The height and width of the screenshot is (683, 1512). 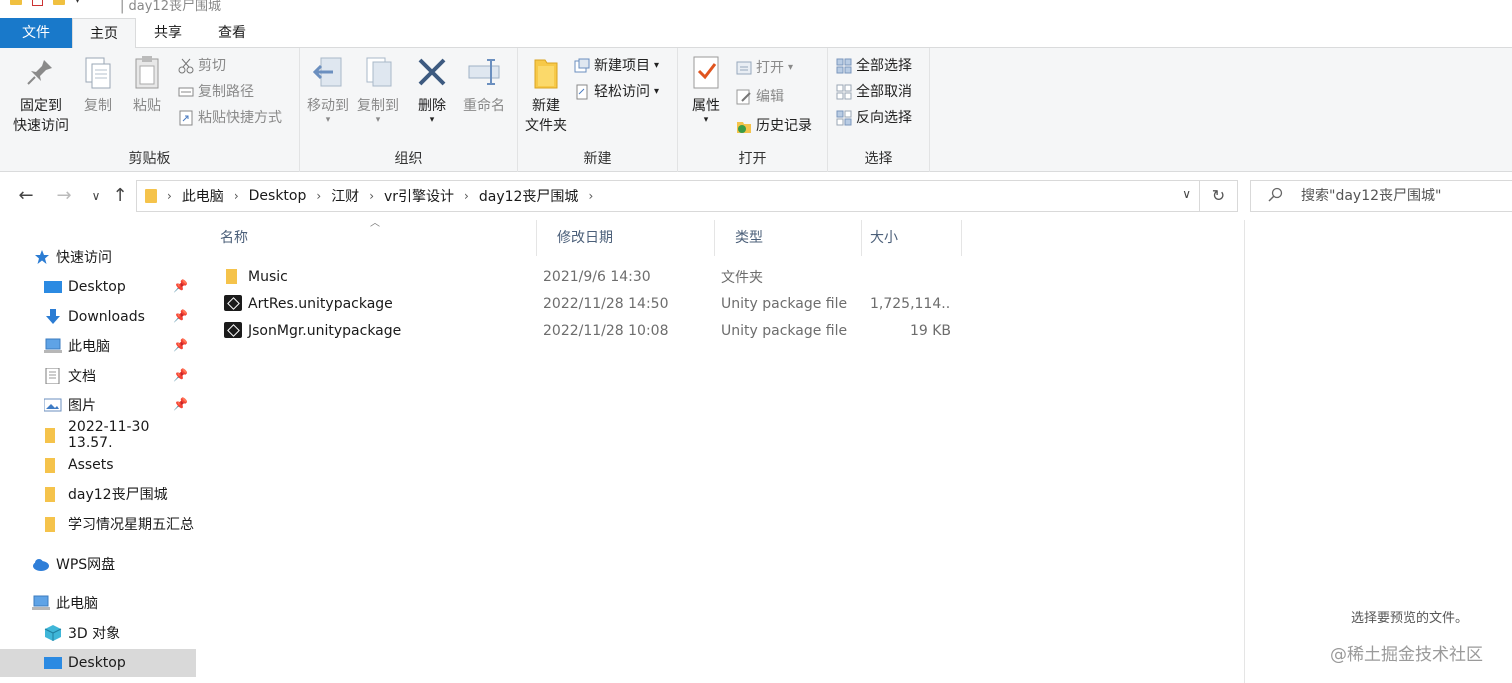 I want to click on tab-home: 主页, so click(x=104, y=33).